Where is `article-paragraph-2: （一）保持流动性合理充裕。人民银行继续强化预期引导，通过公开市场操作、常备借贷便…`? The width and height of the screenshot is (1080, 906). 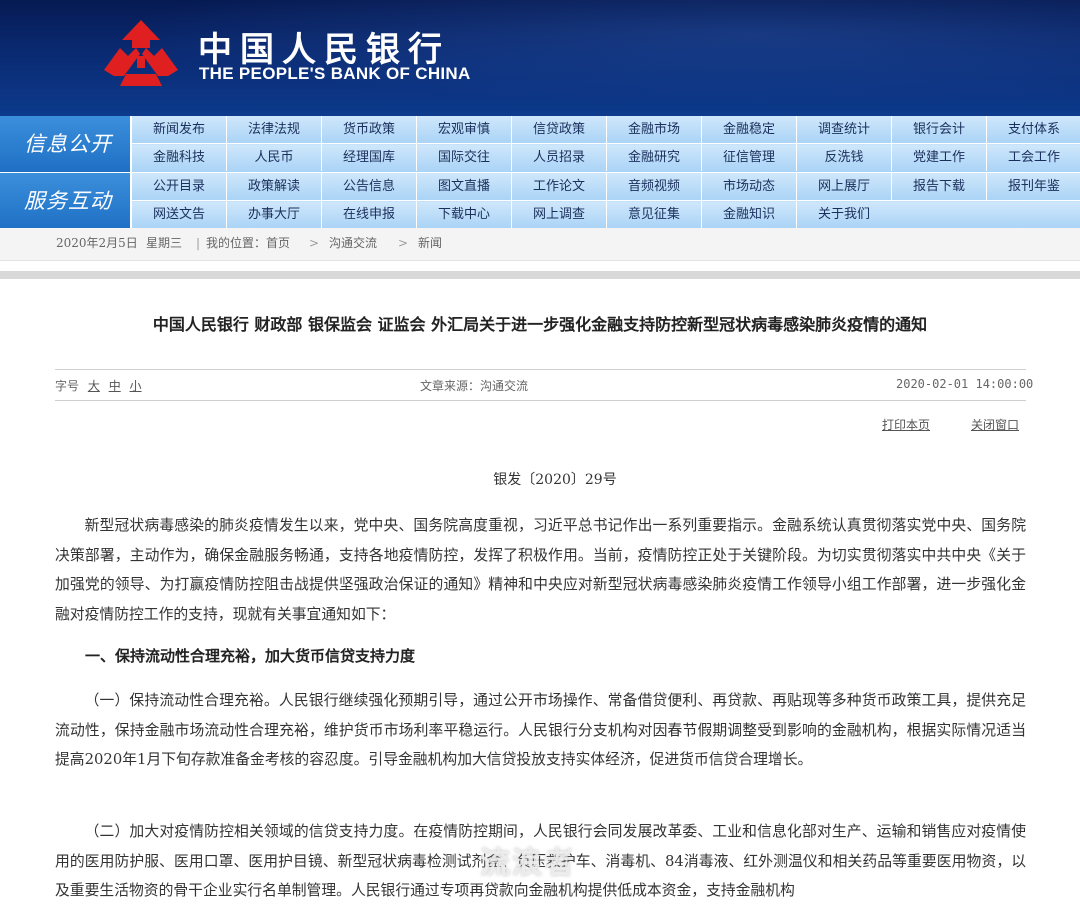
article-paragraph-2: （一）保持流动性合理充裕。人民银行继续强化预期引导，通过公开市场操作、常备借贷便… is located at coordinates (540, 730).